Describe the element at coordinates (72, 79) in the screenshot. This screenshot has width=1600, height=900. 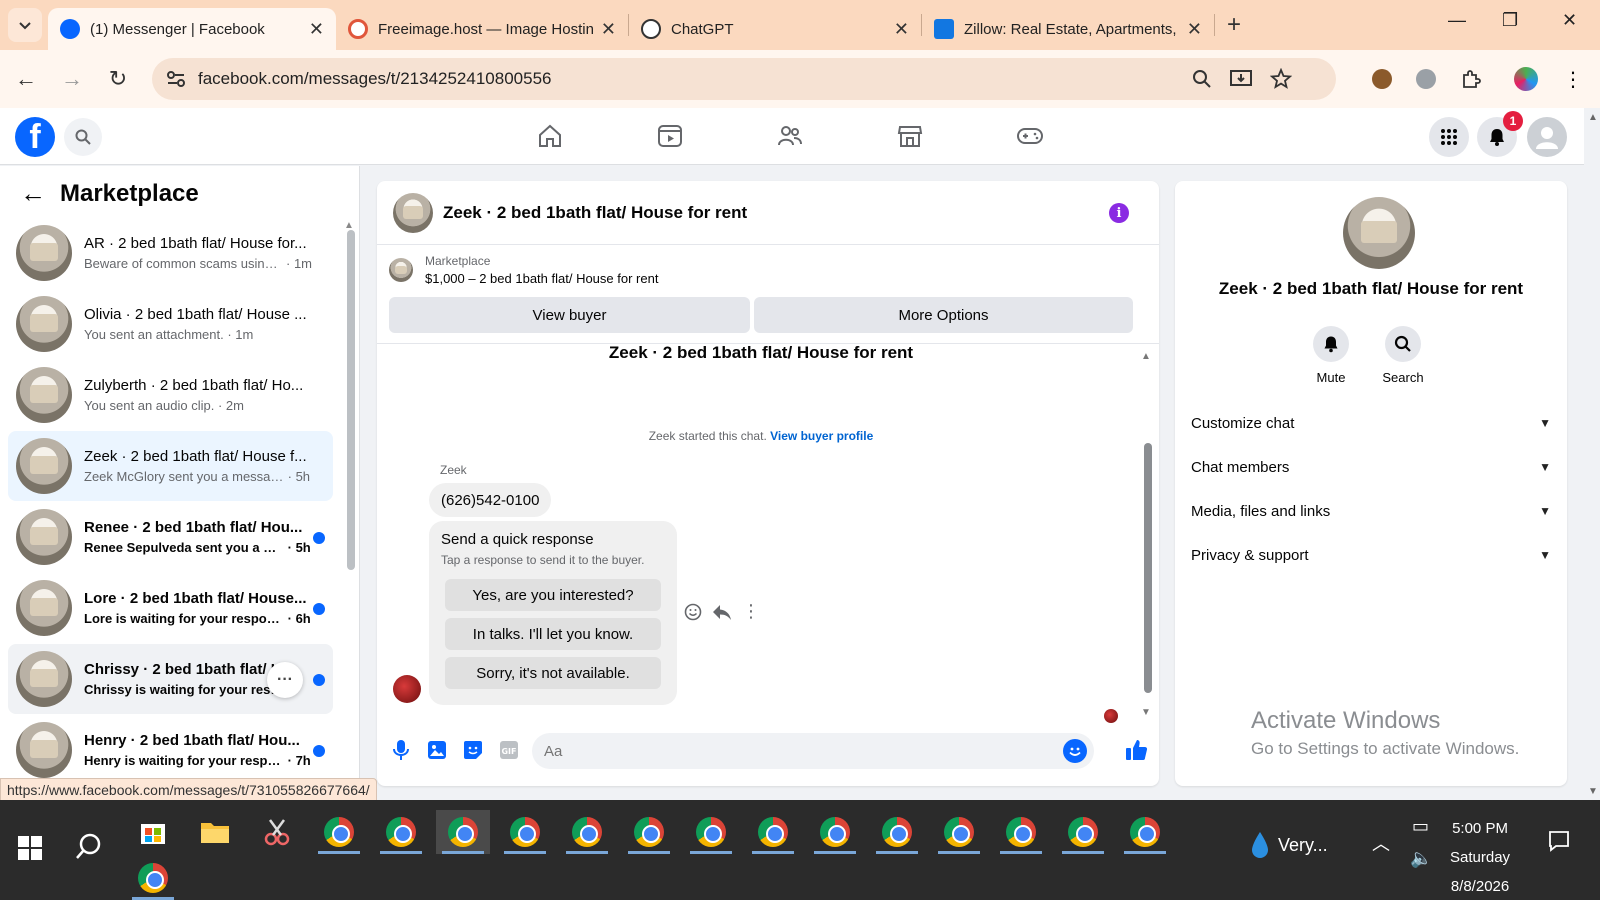
I see `forward-arrow-icon: →` at that location.